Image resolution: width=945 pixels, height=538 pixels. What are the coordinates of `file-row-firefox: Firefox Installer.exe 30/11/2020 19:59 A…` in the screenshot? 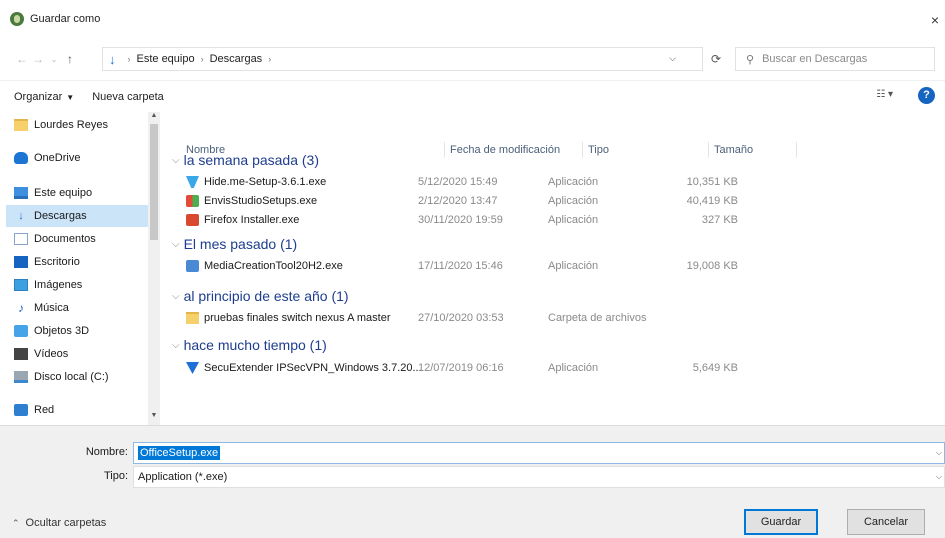 It's located at (506, 221).